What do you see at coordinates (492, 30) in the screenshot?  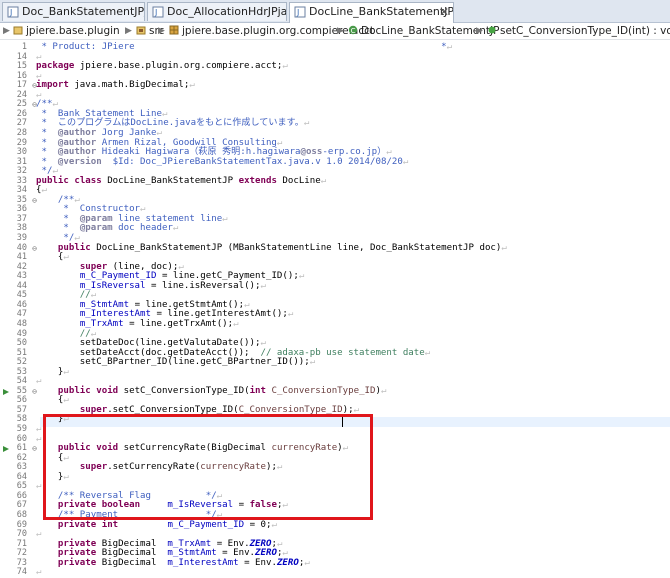 I see `method-public-icon` at bounding box center [492, 30].